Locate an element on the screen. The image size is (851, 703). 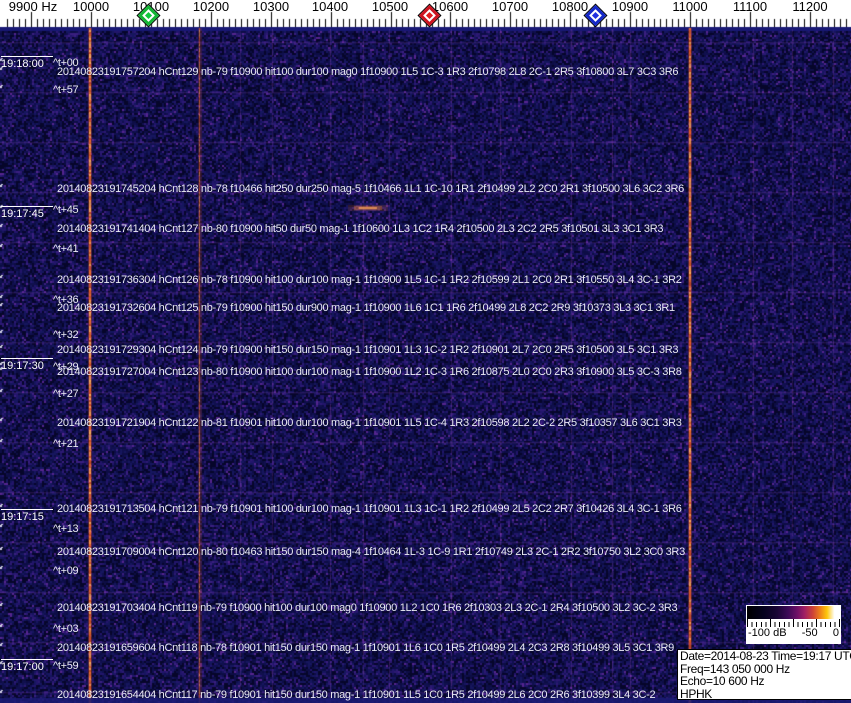
freq-tick-label: 10800 is located at coordinates (570, 7).